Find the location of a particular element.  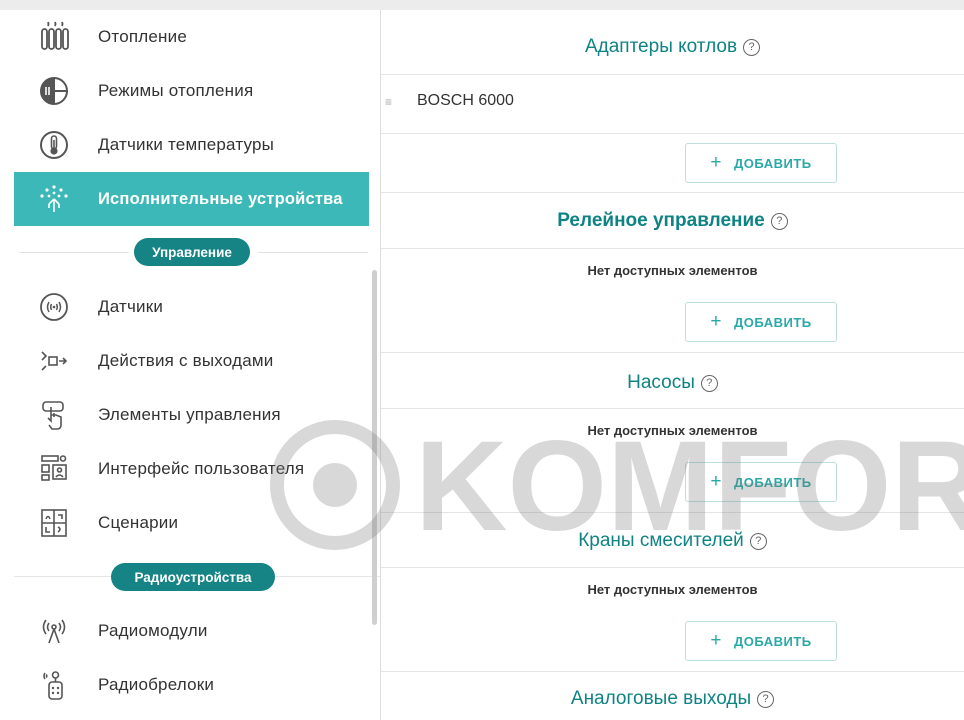

section-title-text: Насосы is located at coordinates (661, 382).